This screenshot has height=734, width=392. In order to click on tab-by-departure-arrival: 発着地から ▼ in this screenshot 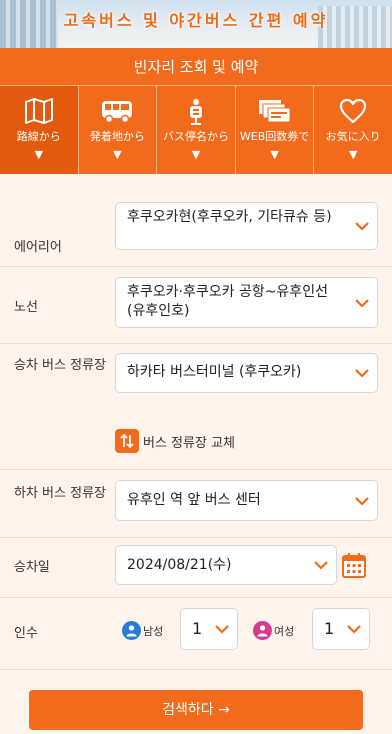, I will do `click(117, 130)`.